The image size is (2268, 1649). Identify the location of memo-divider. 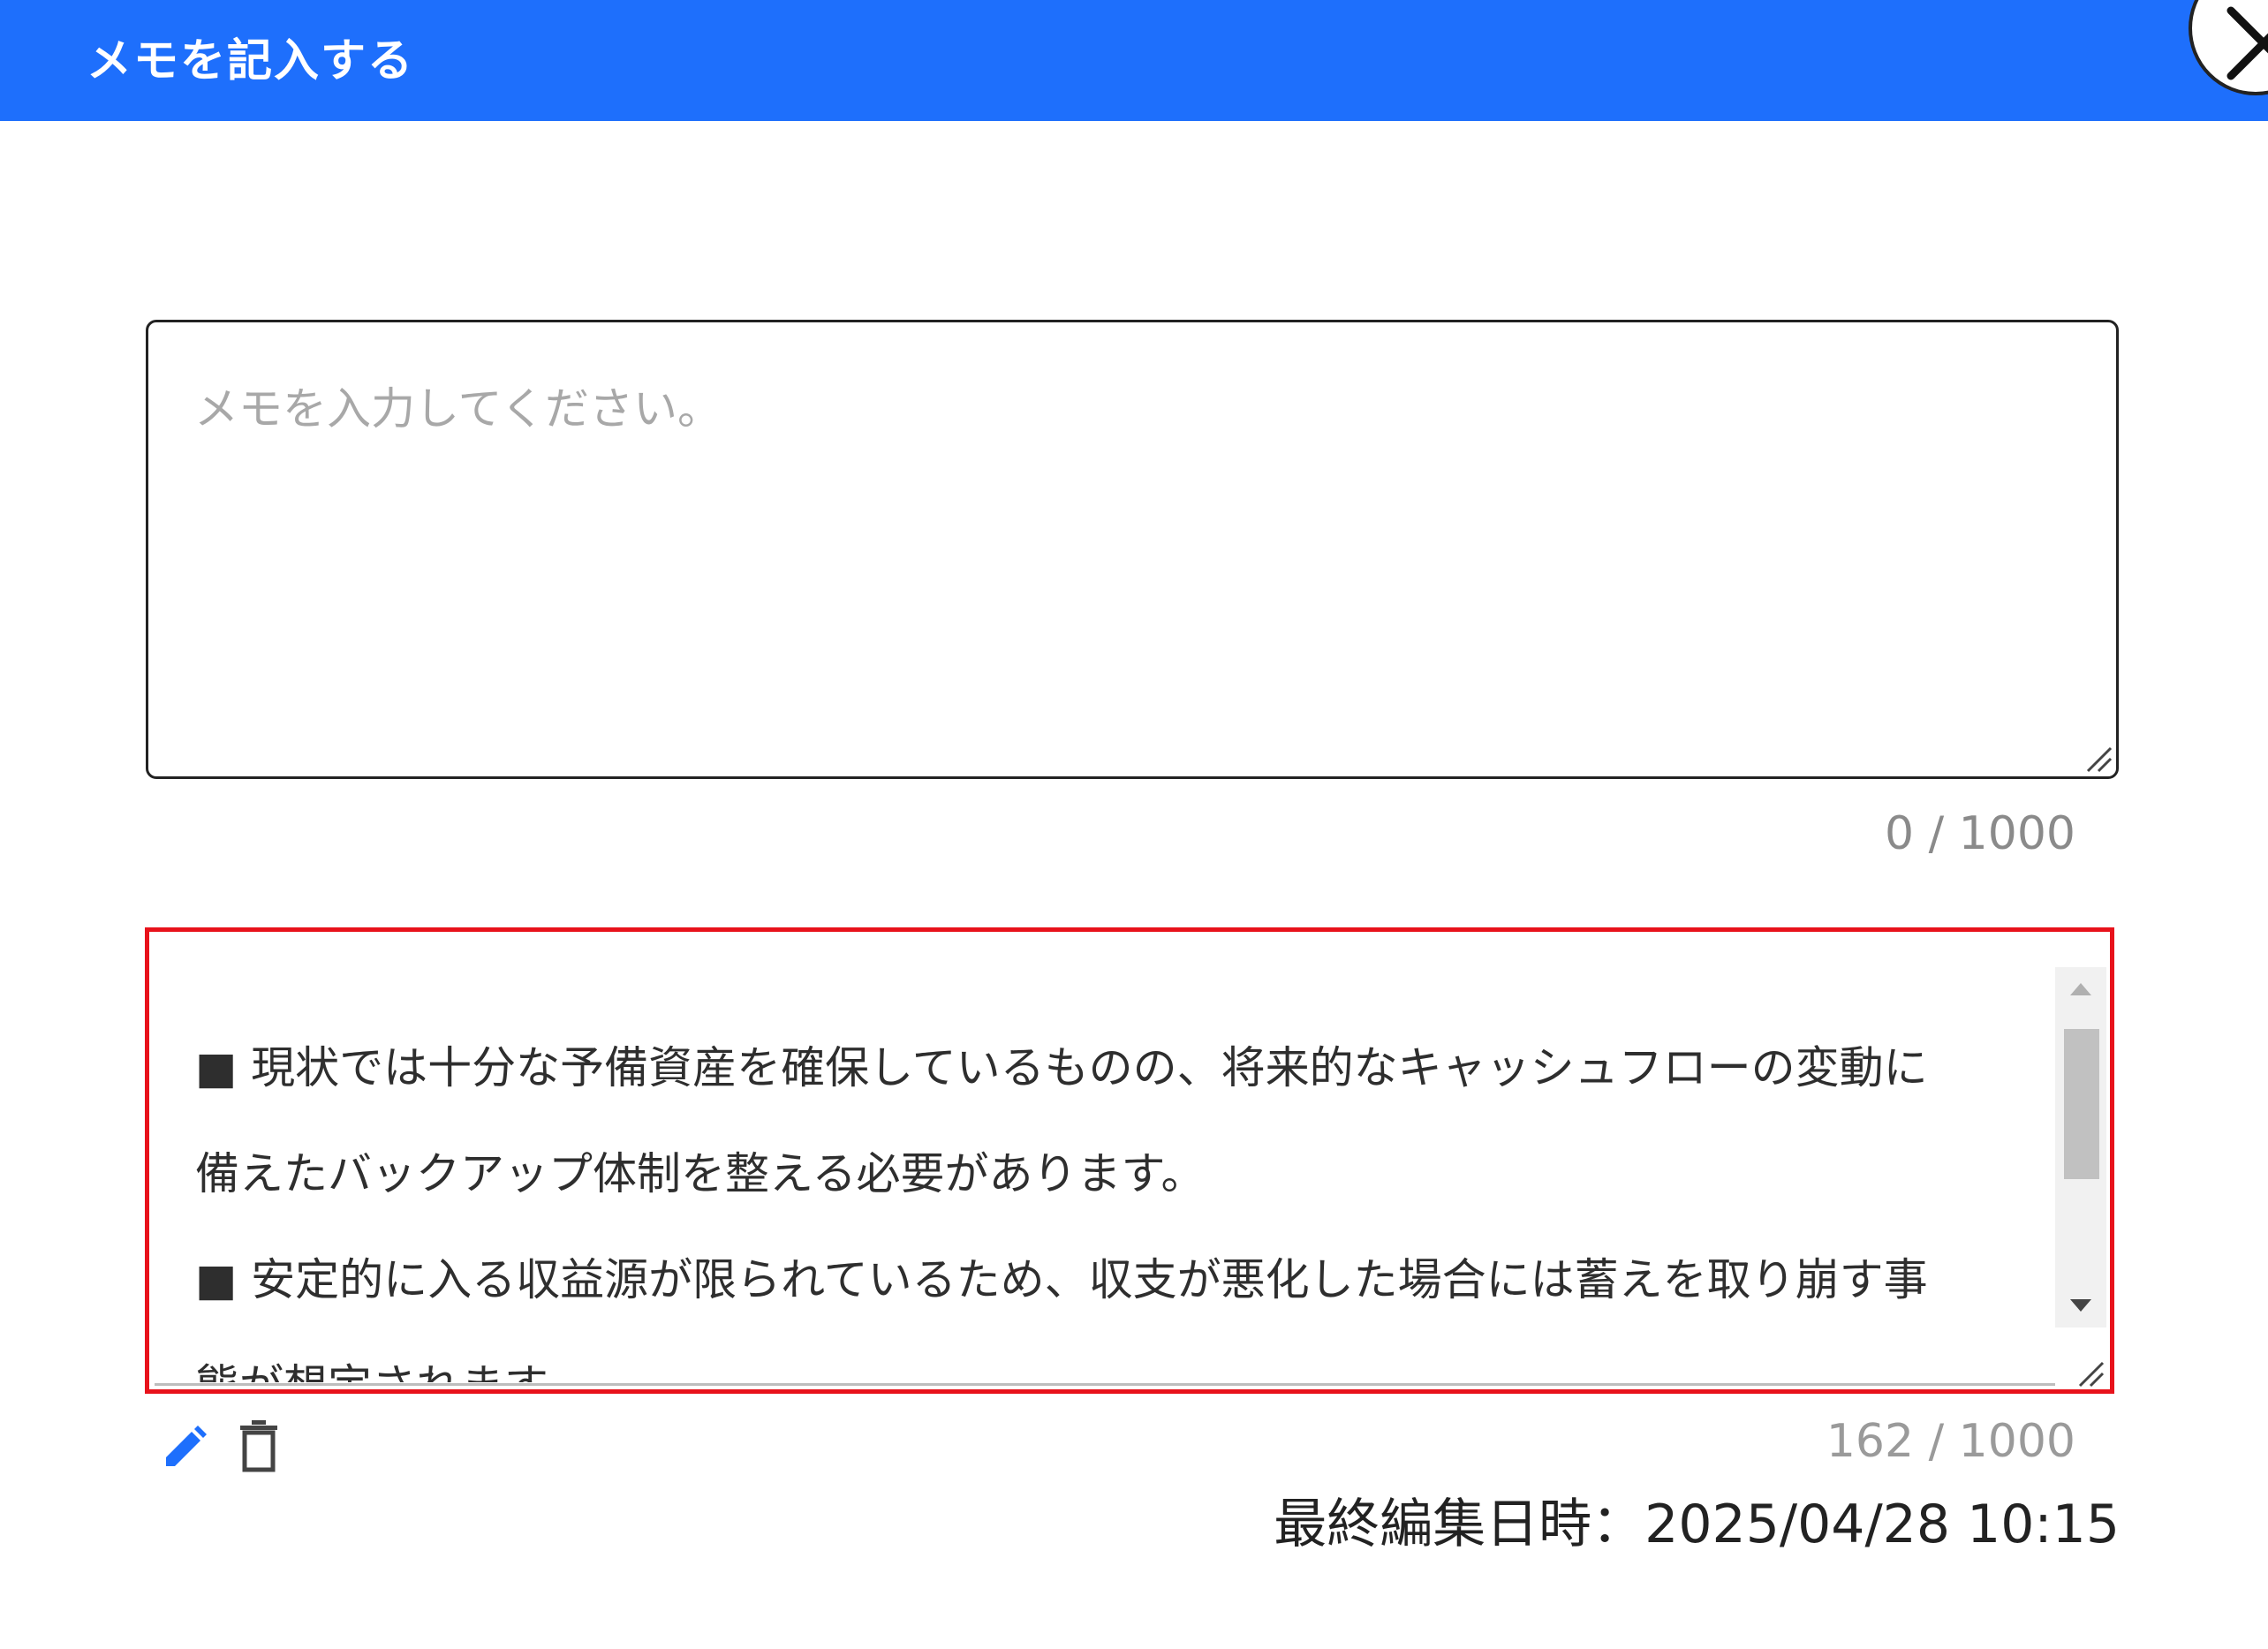
(1105, 1384).